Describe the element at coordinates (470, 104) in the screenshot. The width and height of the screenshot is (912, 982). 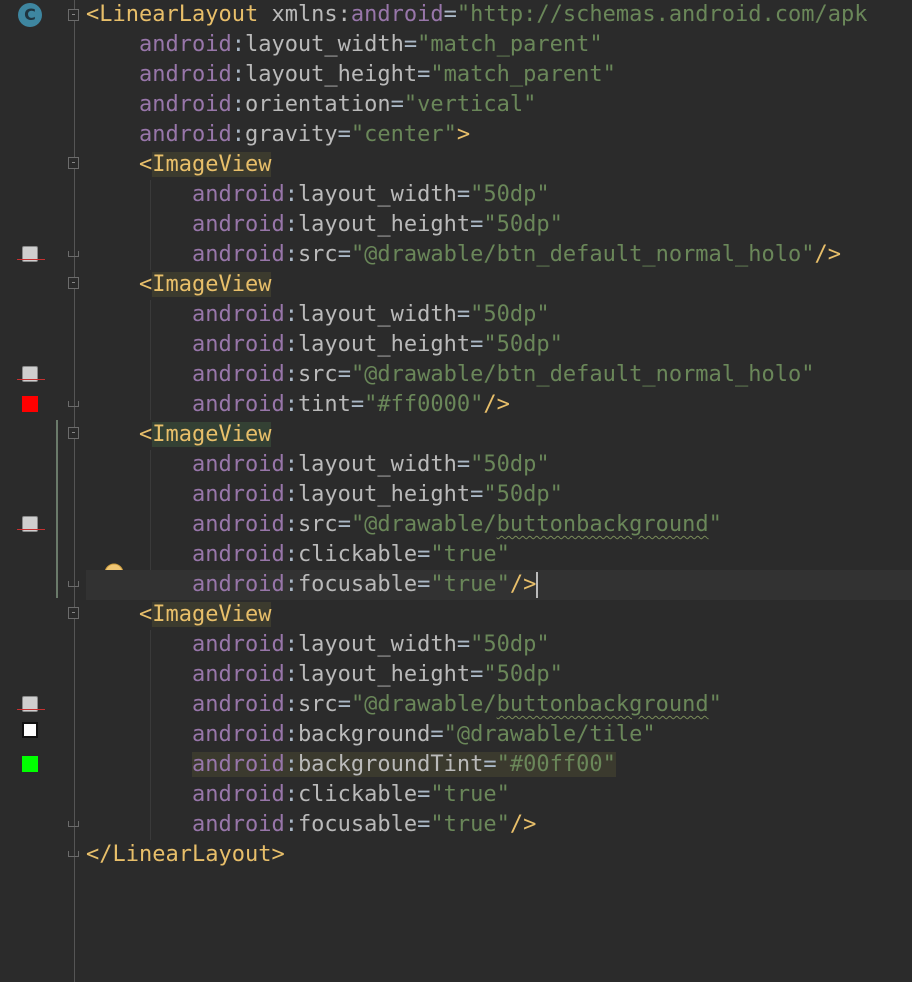
I see `attr-value: "vertical"` at that location.